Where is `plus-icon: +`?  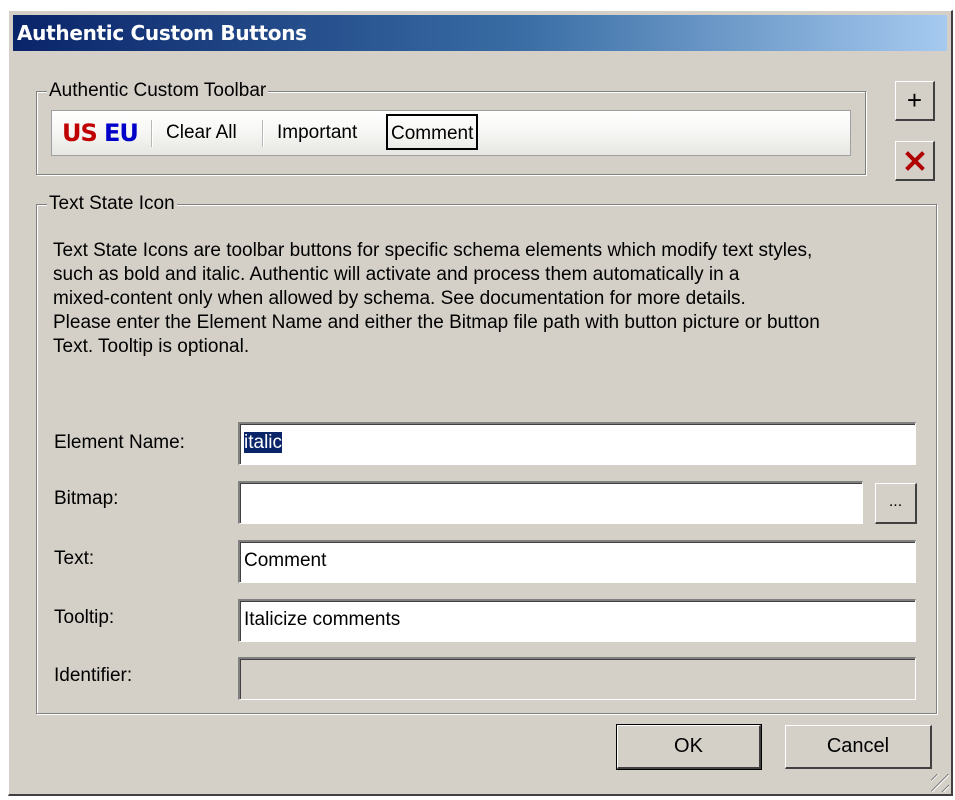 plus-icon: + is located at coordinates (914, 100).